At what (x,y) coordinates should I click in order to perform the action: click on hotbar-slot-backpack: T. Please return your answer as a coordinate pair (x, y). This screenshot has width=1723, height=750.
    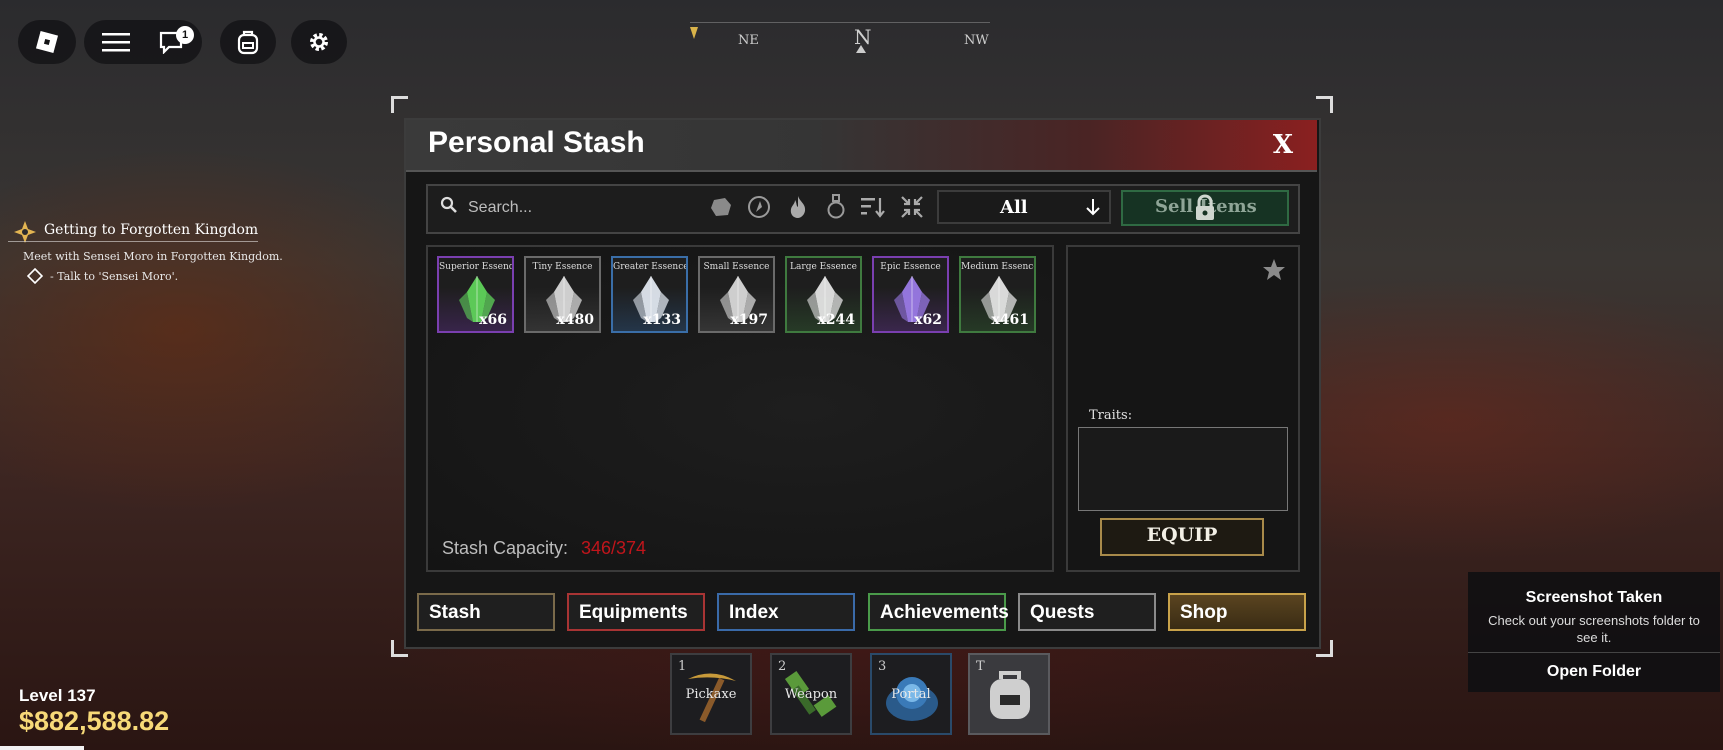
    Looking at the image, I should click on (1009, 694).